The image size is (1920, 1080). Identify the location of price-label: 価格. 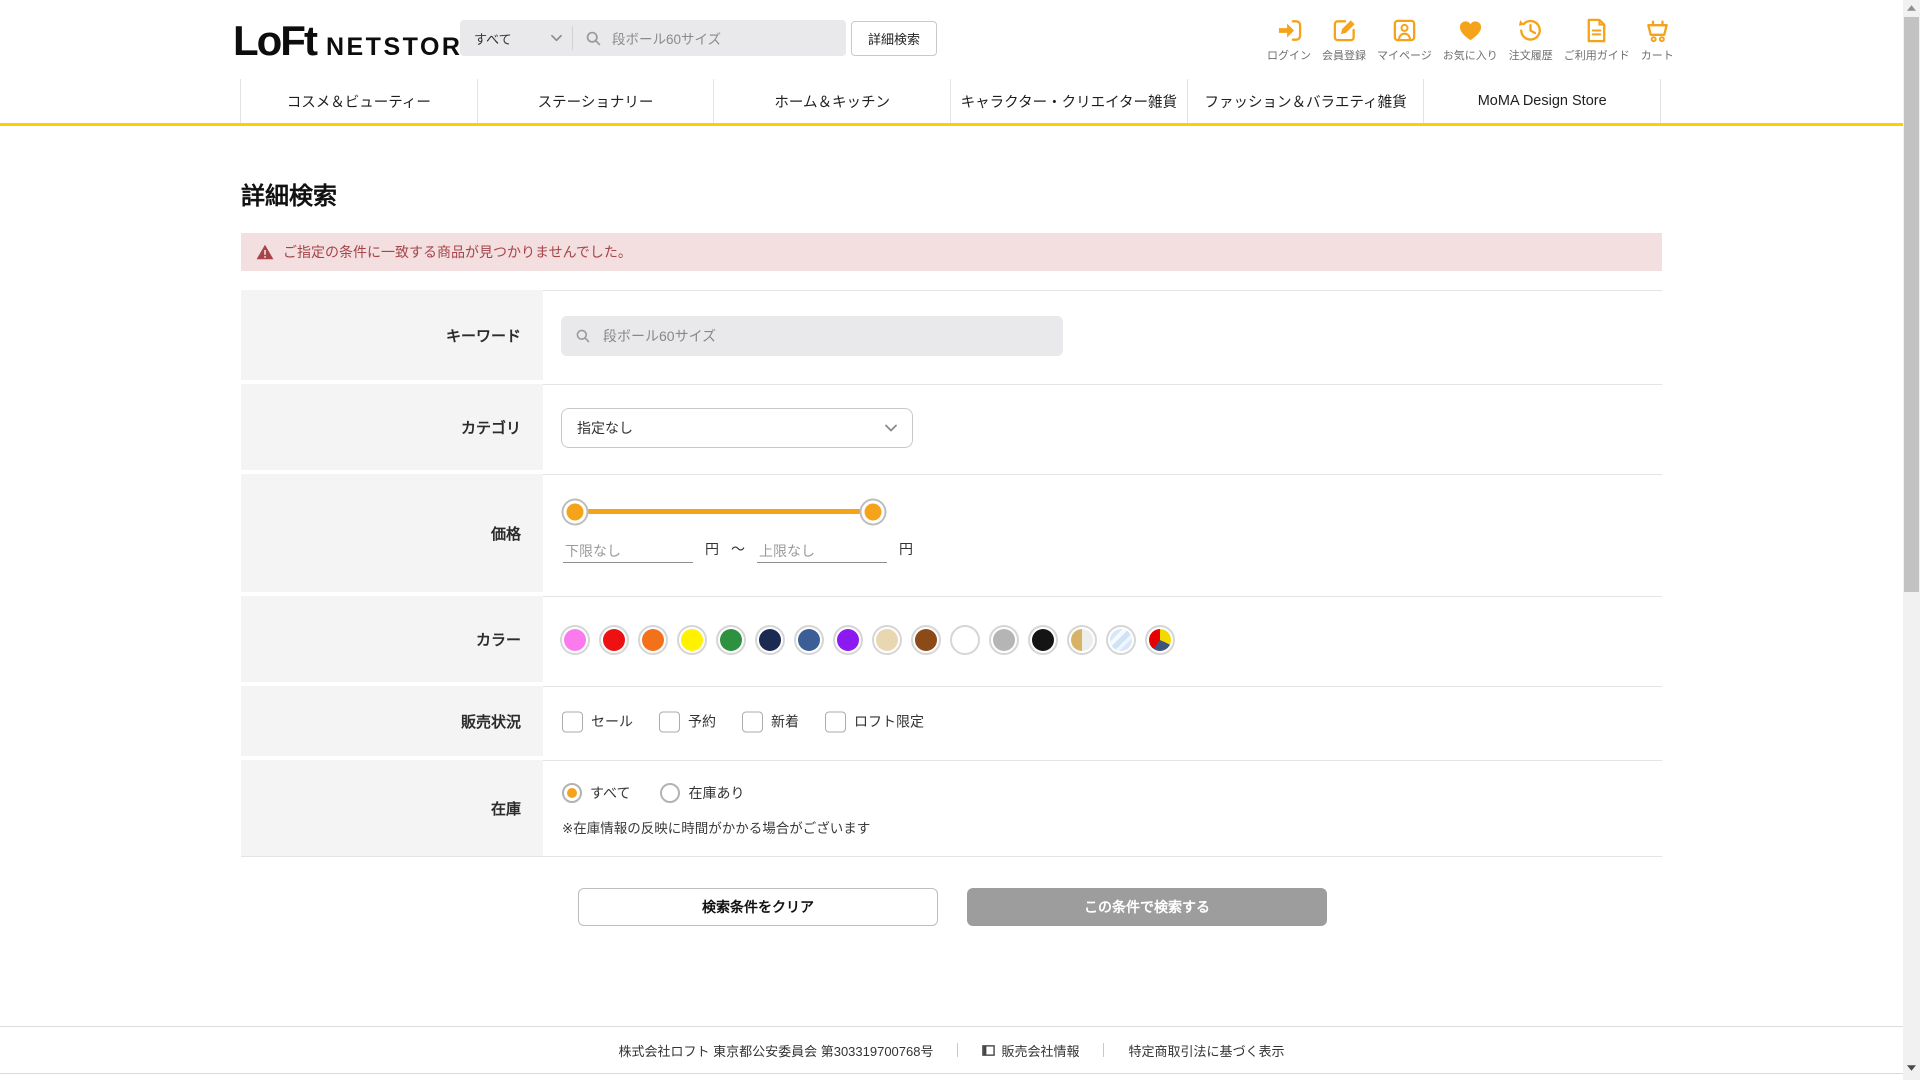
(392, 533).